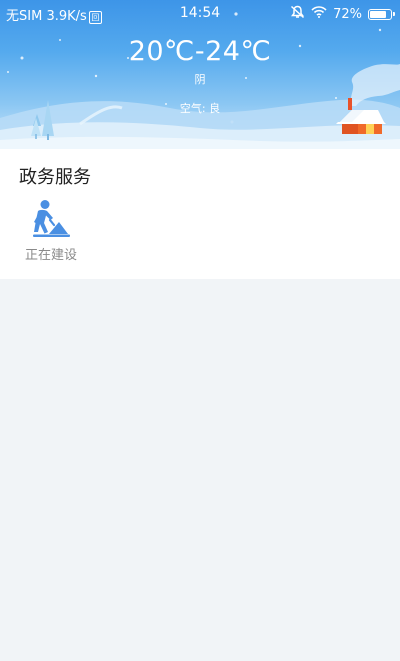 The image size is (400, 661). Describe the element at coordinates (347, 14) in the screenshot. I see `battery-percent: 72%` at that location.